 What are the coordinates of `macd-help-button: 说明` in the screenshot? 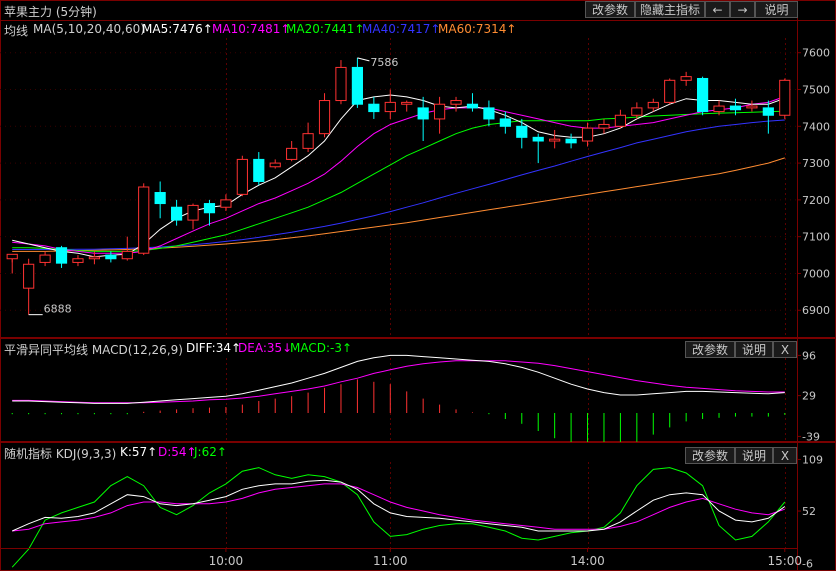 It's located at (754, 349).